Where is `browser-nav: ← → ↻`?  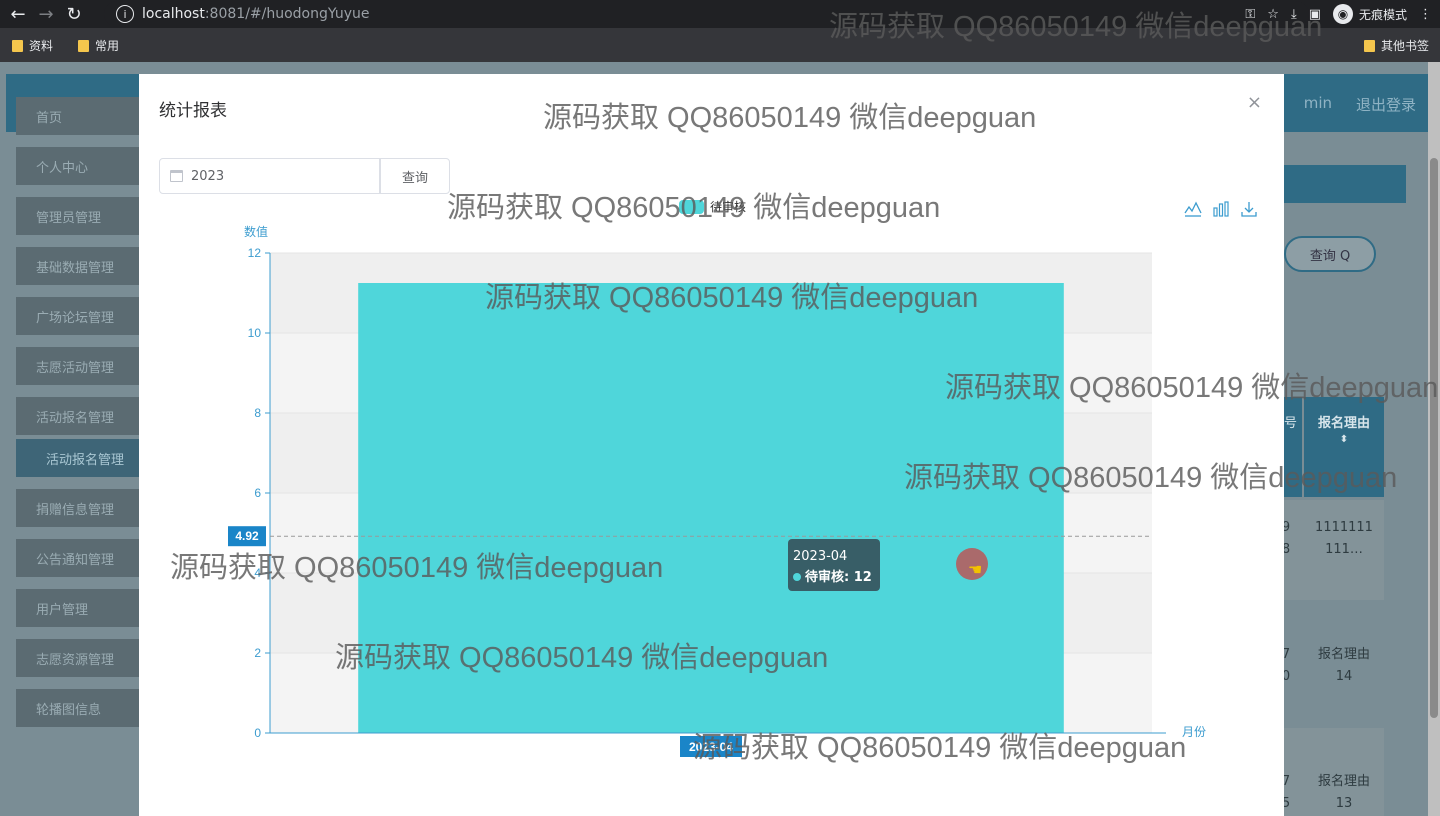 browser-nav: ← → ↻ is located at coordinates (46, 14).